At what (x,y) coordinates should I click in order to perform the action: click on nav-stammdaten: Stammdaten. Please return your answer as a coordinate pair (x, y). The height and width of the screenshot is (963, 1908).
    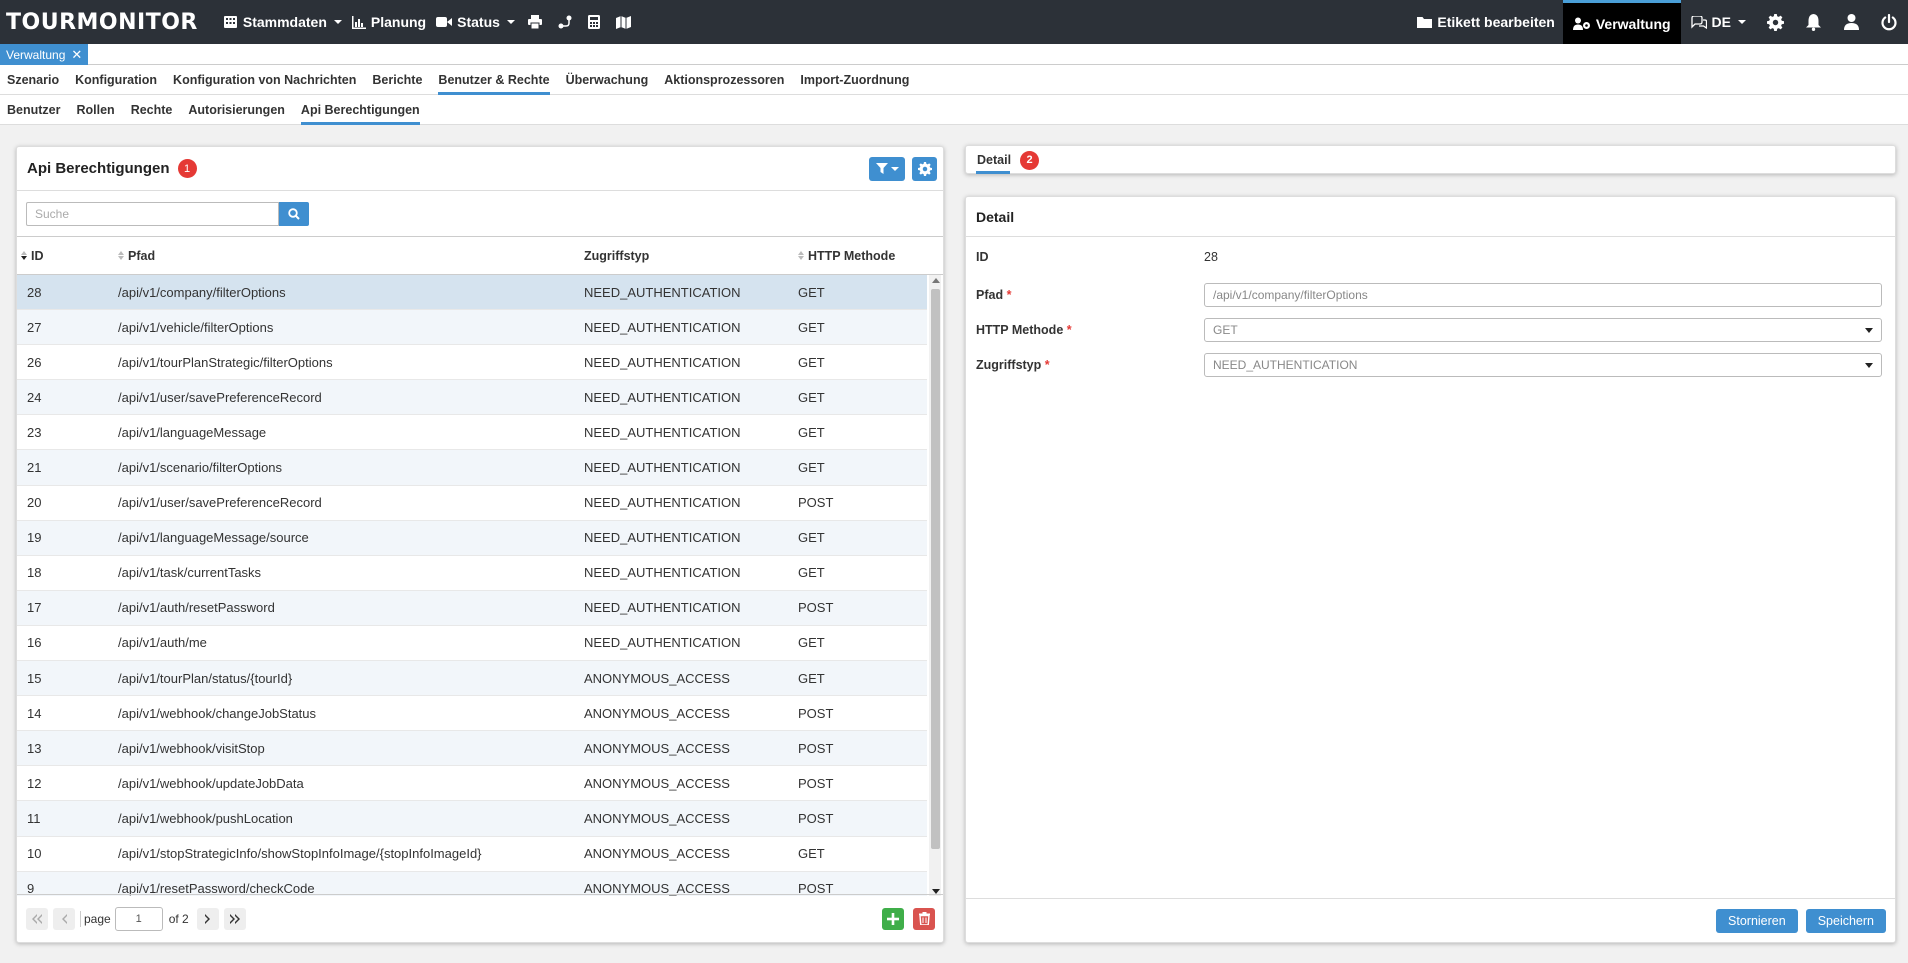
    Looking at the image, I should click on (282, 22).